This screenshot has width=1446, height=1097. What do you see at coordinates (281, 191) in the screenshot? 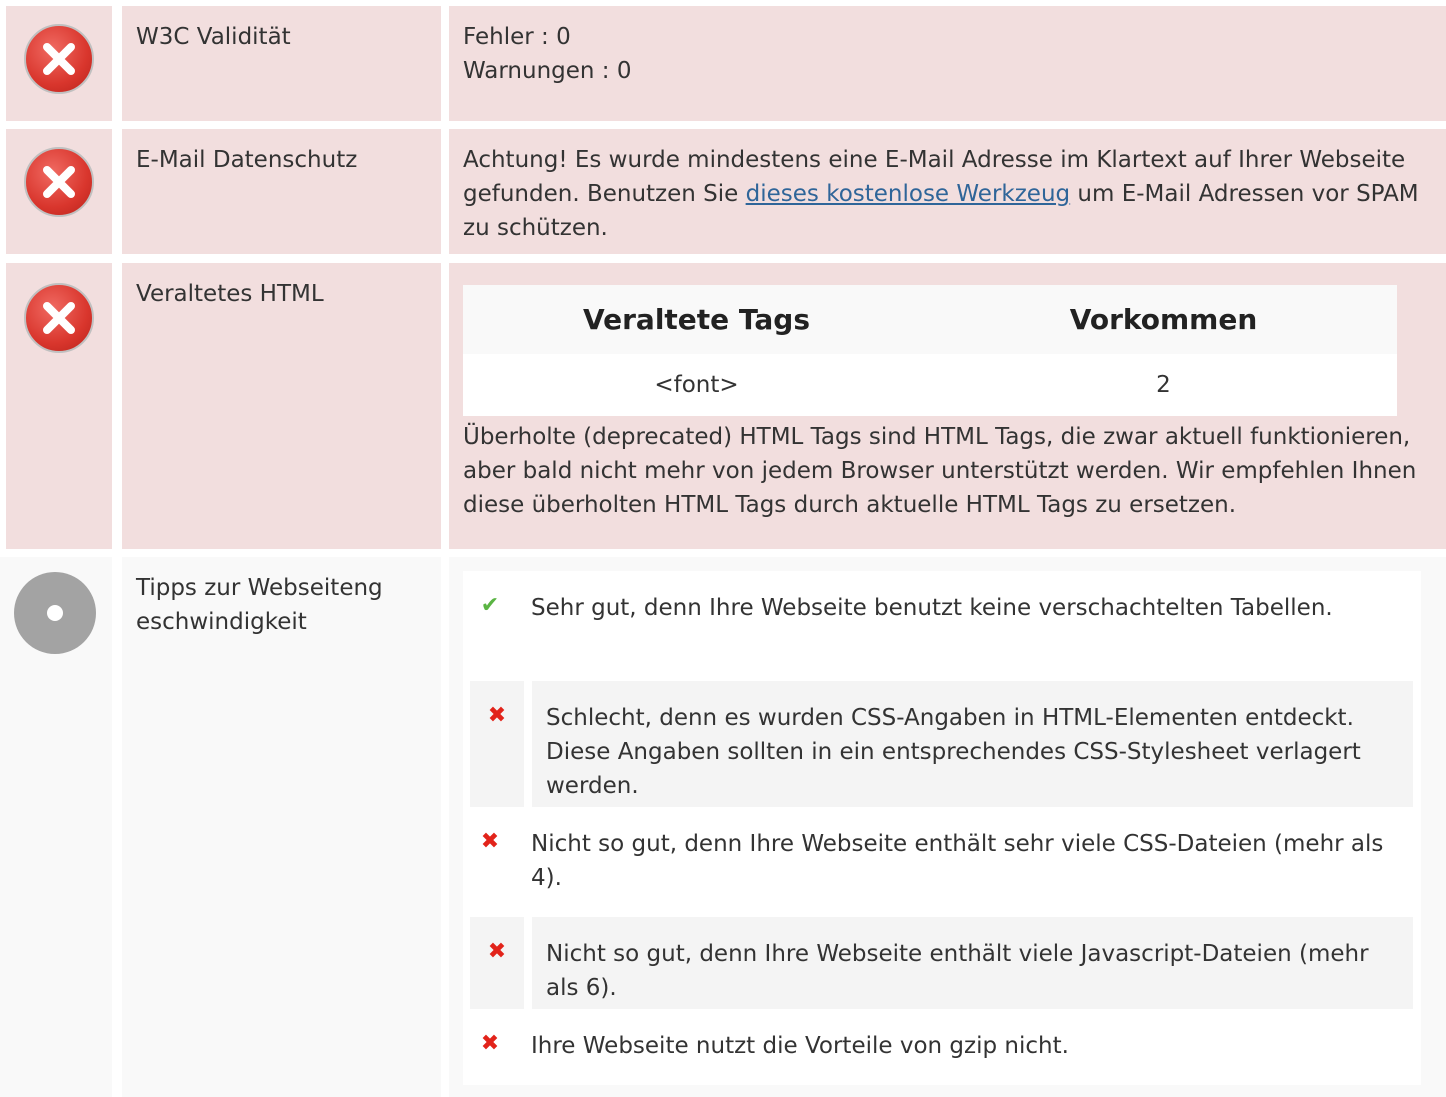
I see `row-label: E-Mail Datenschutz` at bounding box center [281, 191].